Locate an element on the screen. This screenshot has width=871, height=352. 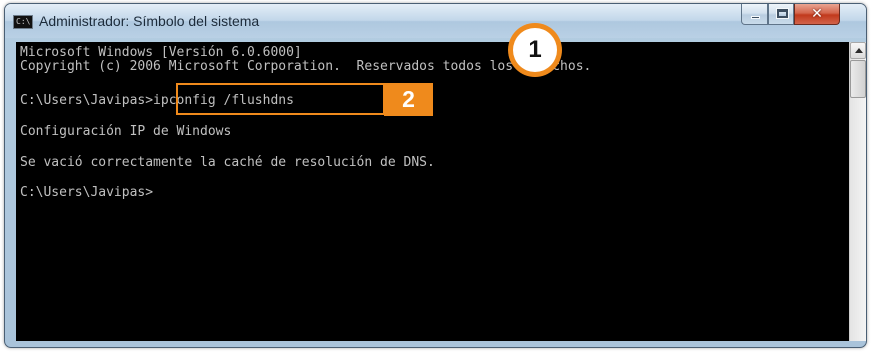
scroll-up-arrow-icon is located at coordinates (858, 50).